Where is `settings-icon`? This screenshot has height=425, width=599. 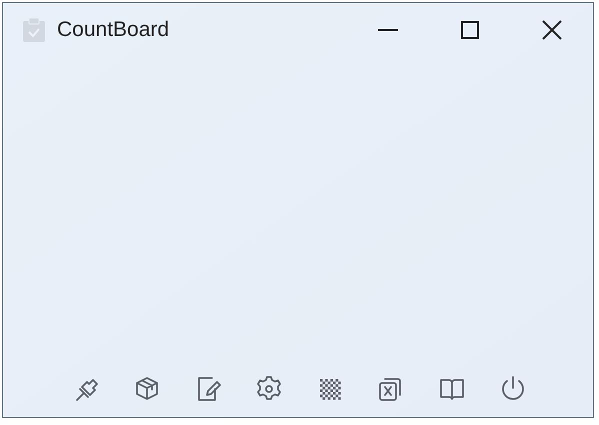 settings-icon is located at coordinates (268, 389).